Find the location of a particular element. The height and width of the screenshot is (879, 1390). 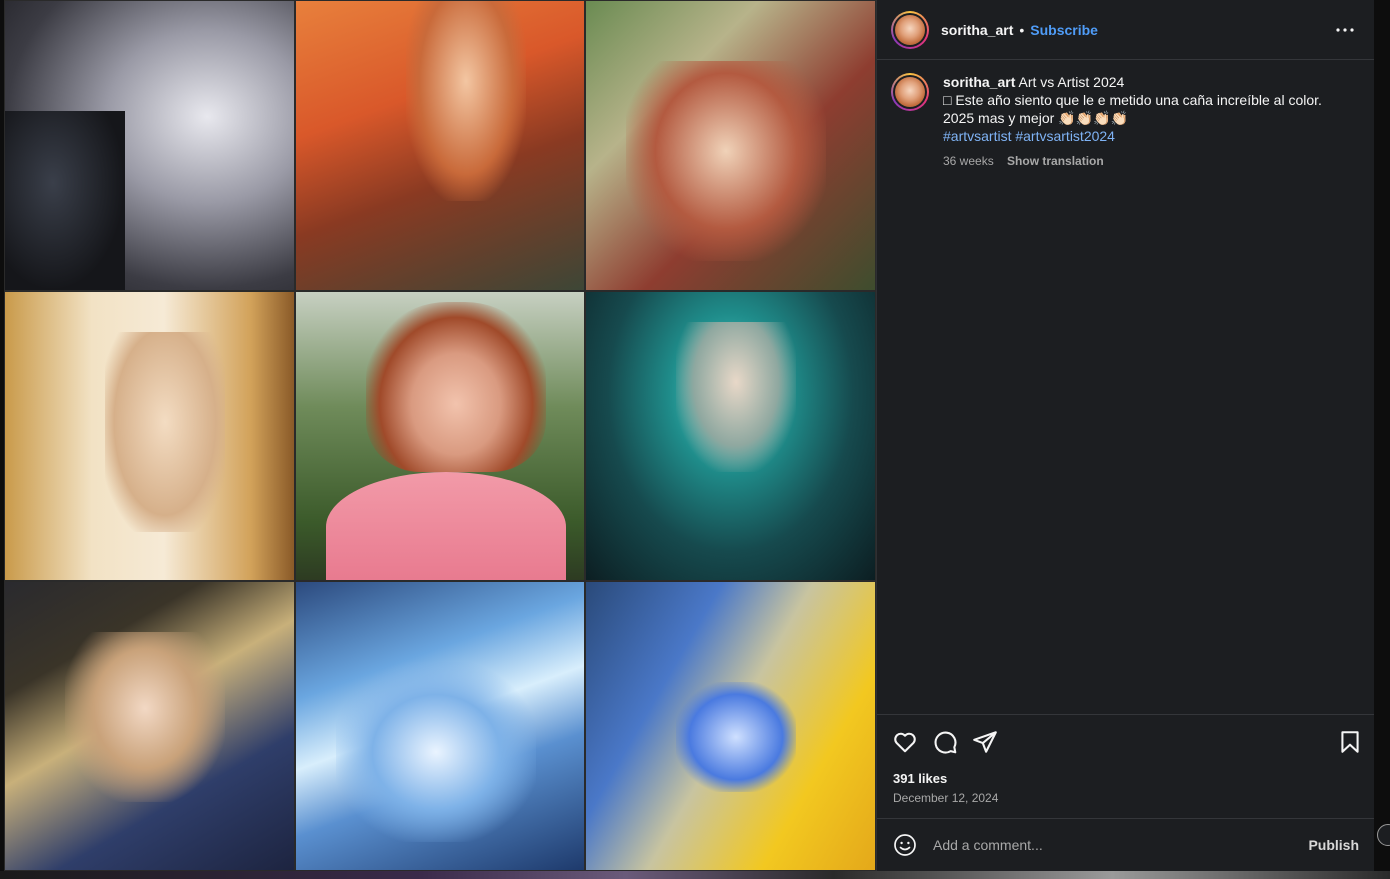

comment-input is located at coordinates (1121, 845).